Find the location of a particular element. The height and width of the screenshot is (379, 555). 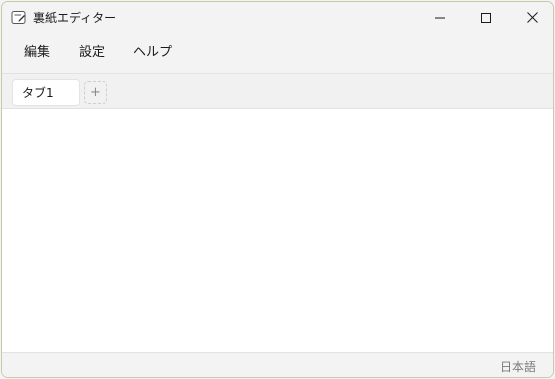

minimize-icon is located at coordinates (440, 17).